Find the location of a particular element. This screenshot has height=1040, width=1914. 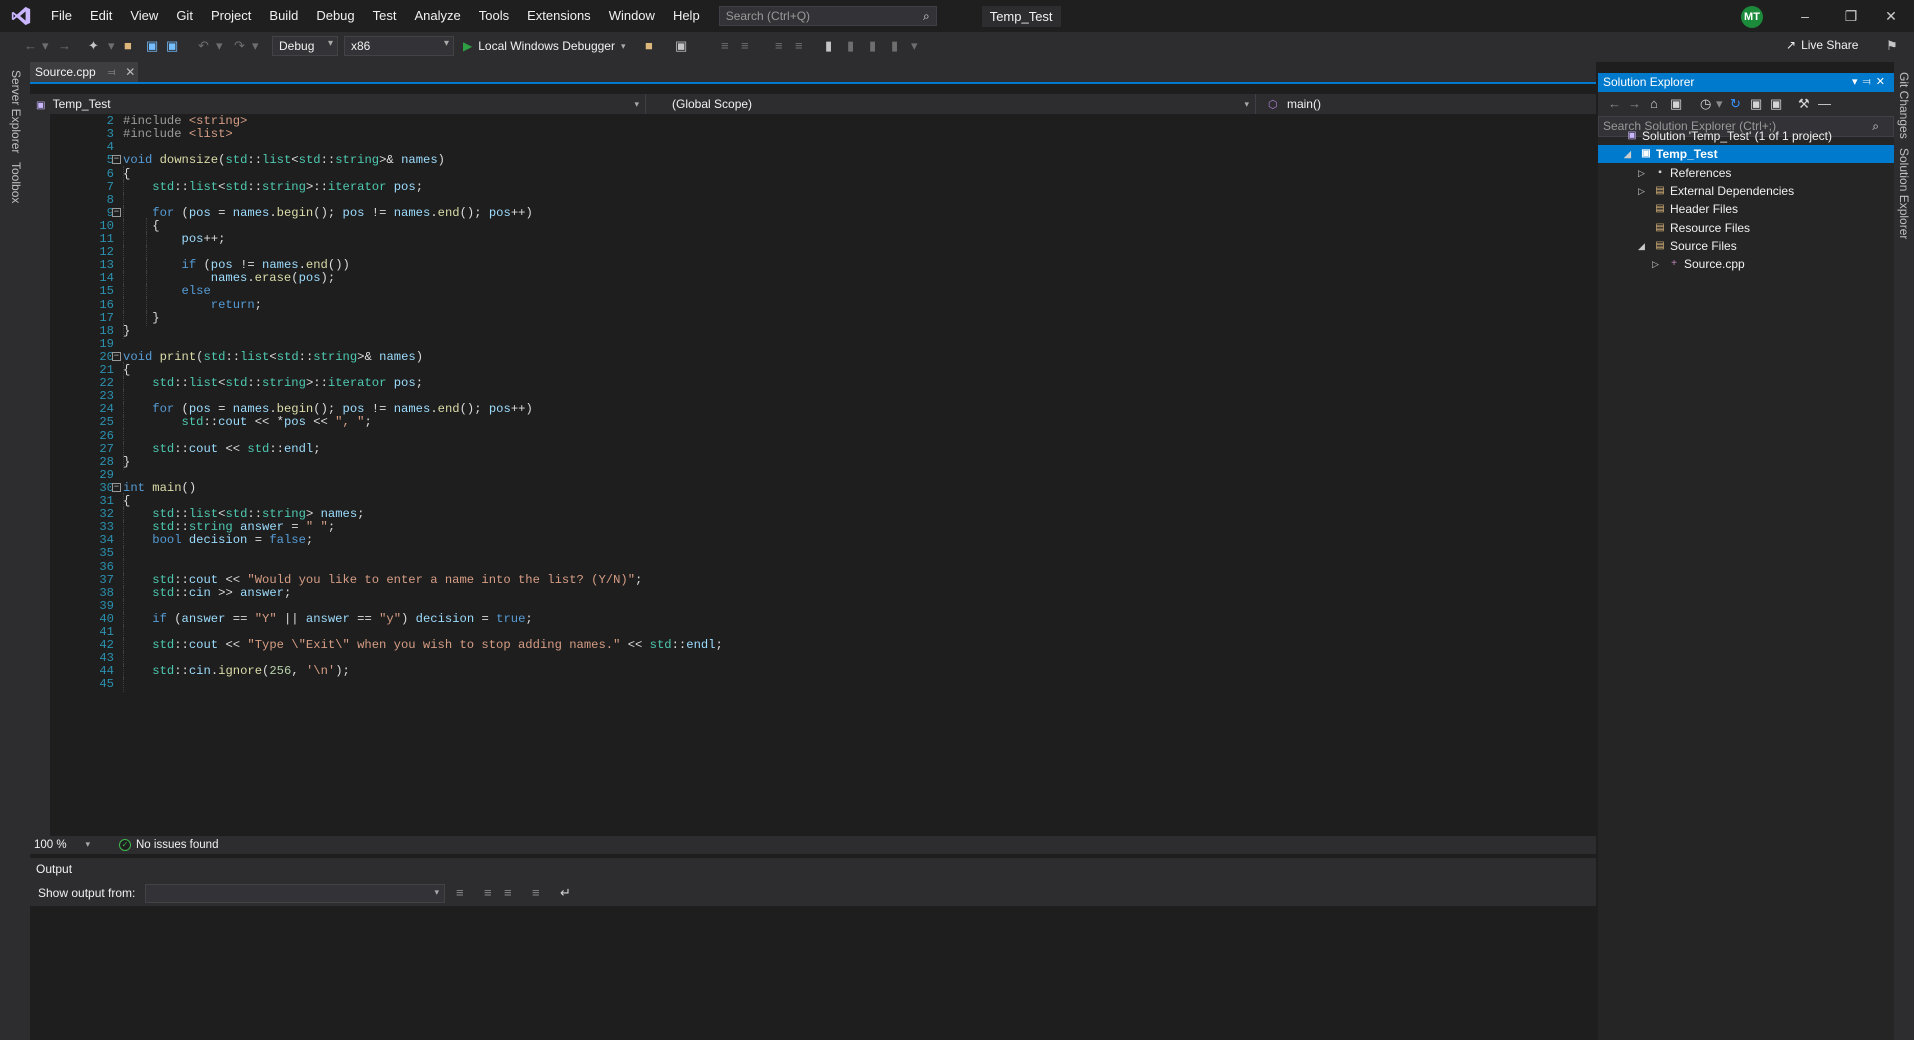

close-panel-icon: ✕ is located at coordinates (1883, 82).